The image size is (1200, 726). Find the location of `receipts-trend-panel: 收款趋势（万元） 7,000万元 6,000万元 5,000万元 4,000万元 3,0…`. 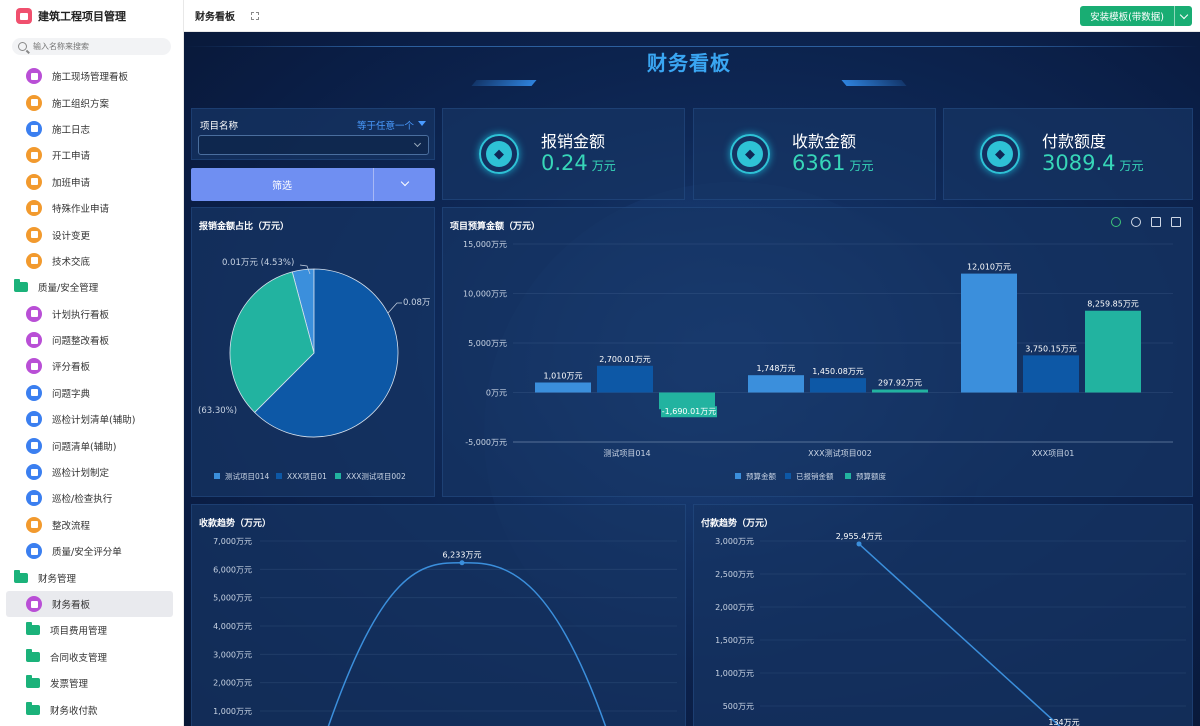

receipts-trend-panel: 收款趋势（万元） 7,000万元 6,000万元 5,000万元 4,000万元 3,0… is located at coordinates (438, 615).